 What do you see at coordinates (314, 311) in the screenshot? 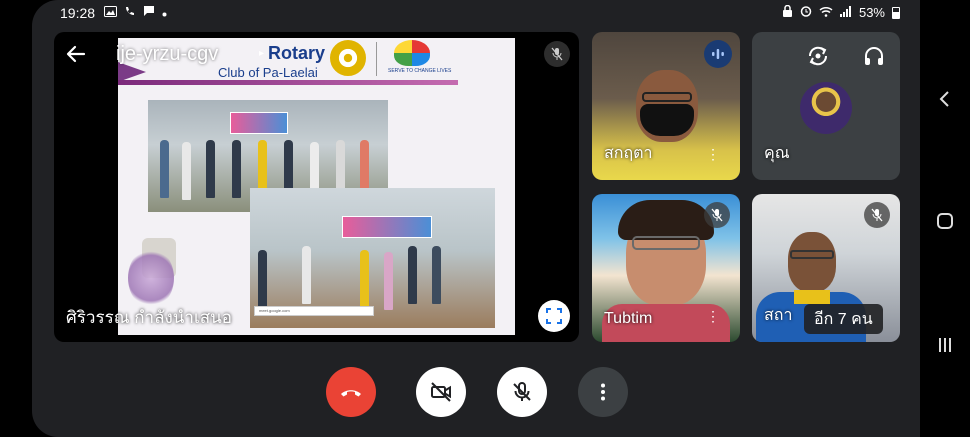
I see `slide-url-bar: meet.google.com` at bounding box center [314, 311].